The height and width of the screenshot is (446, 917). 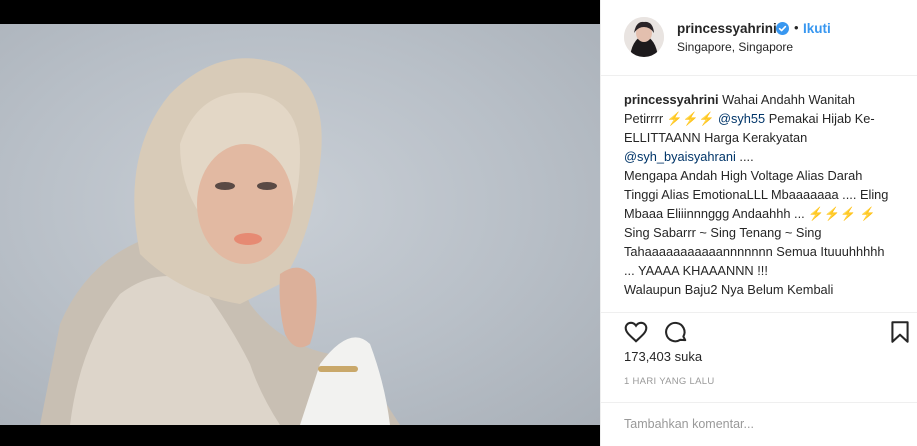 I want to click on username-link: princessyahrini, so click(x=727, y=28).